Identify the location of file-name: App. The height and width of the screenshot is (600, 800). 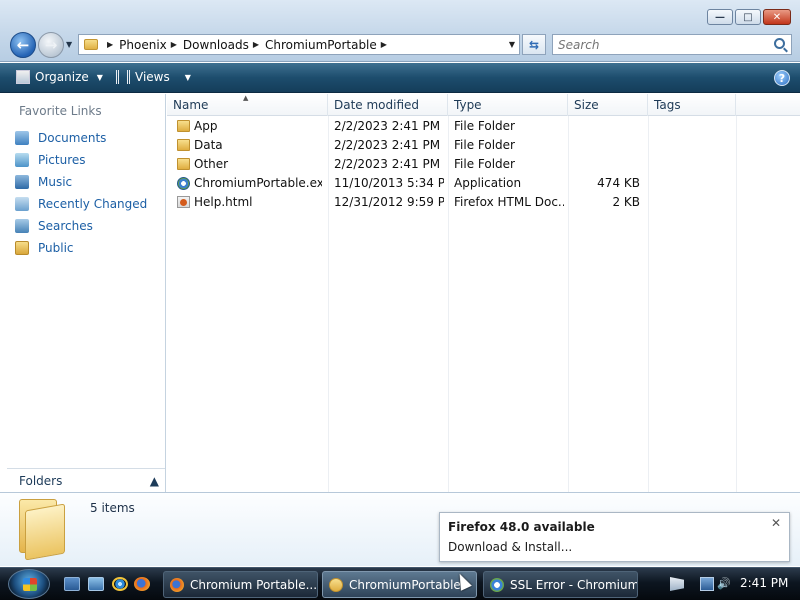
(206, 126).